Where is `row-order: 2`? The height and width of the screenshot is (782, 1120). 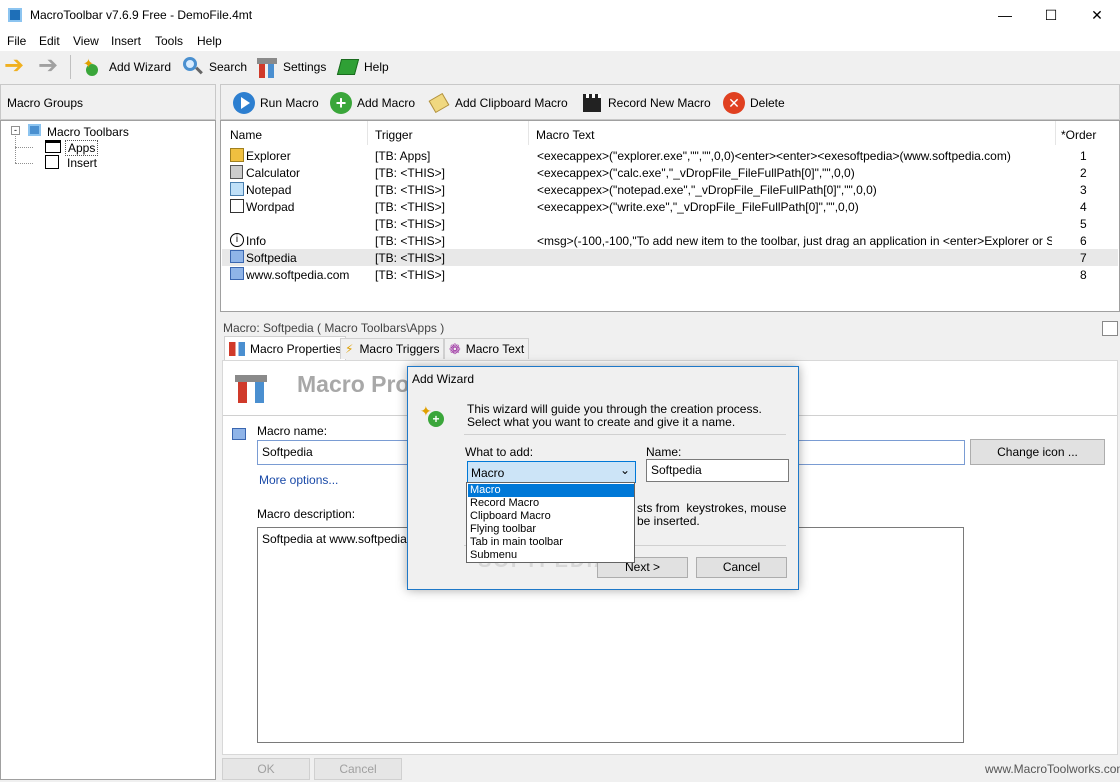 row-order: 2 is located at coordinates (1083, 173).